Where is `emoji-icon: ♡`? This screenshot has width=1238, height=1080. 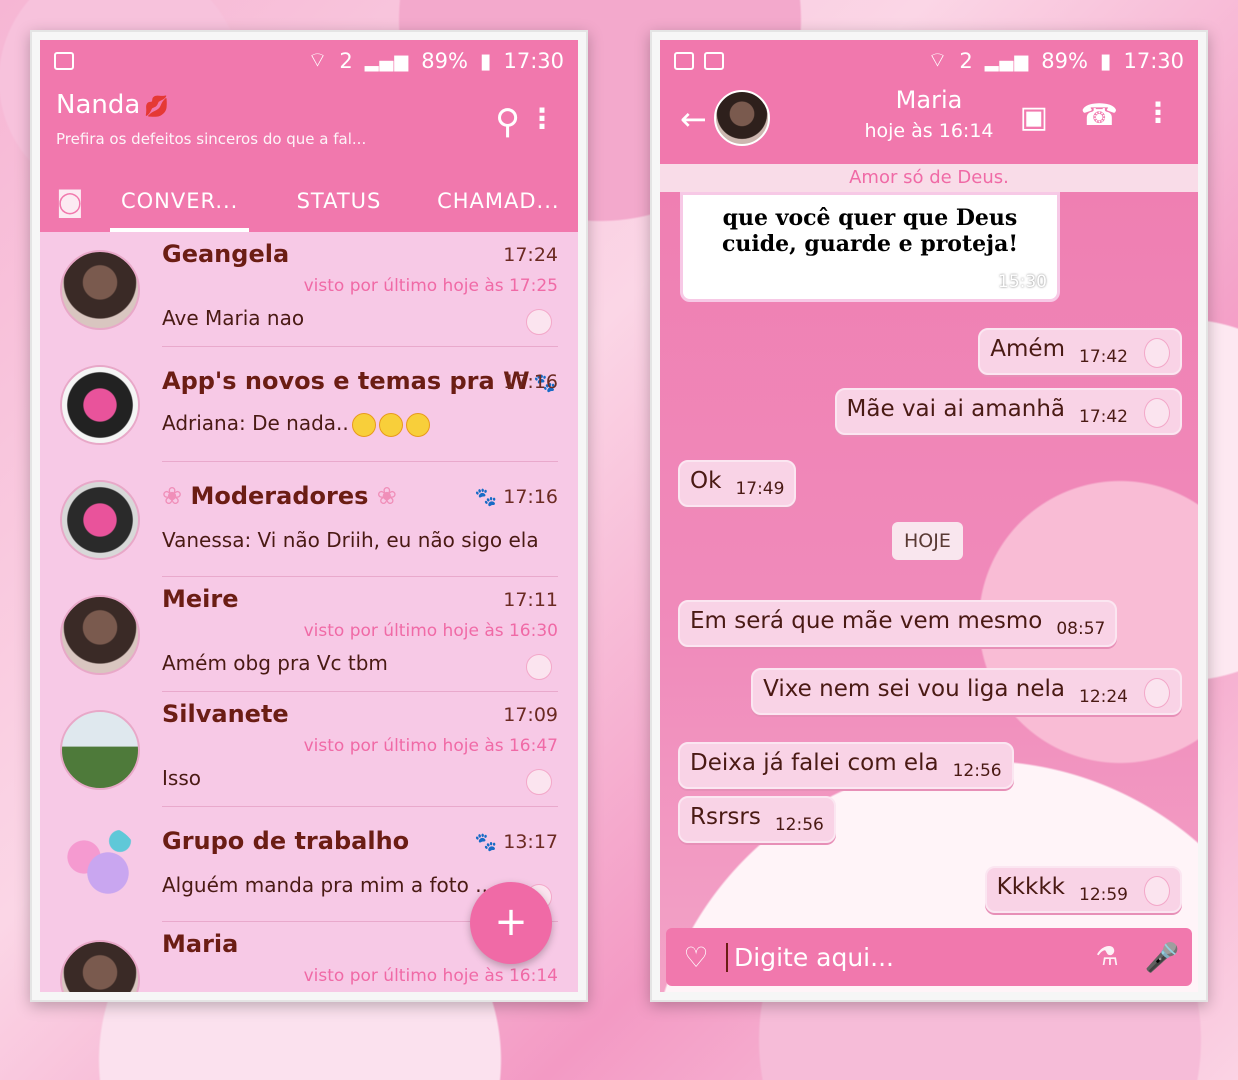 emoji-icon: ♡ is located at coordinates (696, 957).